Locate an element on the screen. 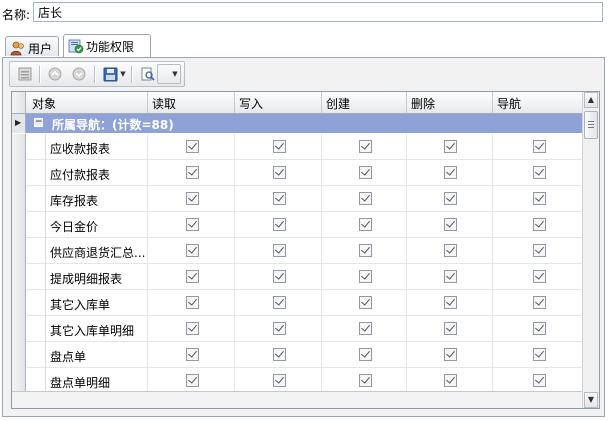  table-row: 应付款报表 is located at coordinates (298, 173).